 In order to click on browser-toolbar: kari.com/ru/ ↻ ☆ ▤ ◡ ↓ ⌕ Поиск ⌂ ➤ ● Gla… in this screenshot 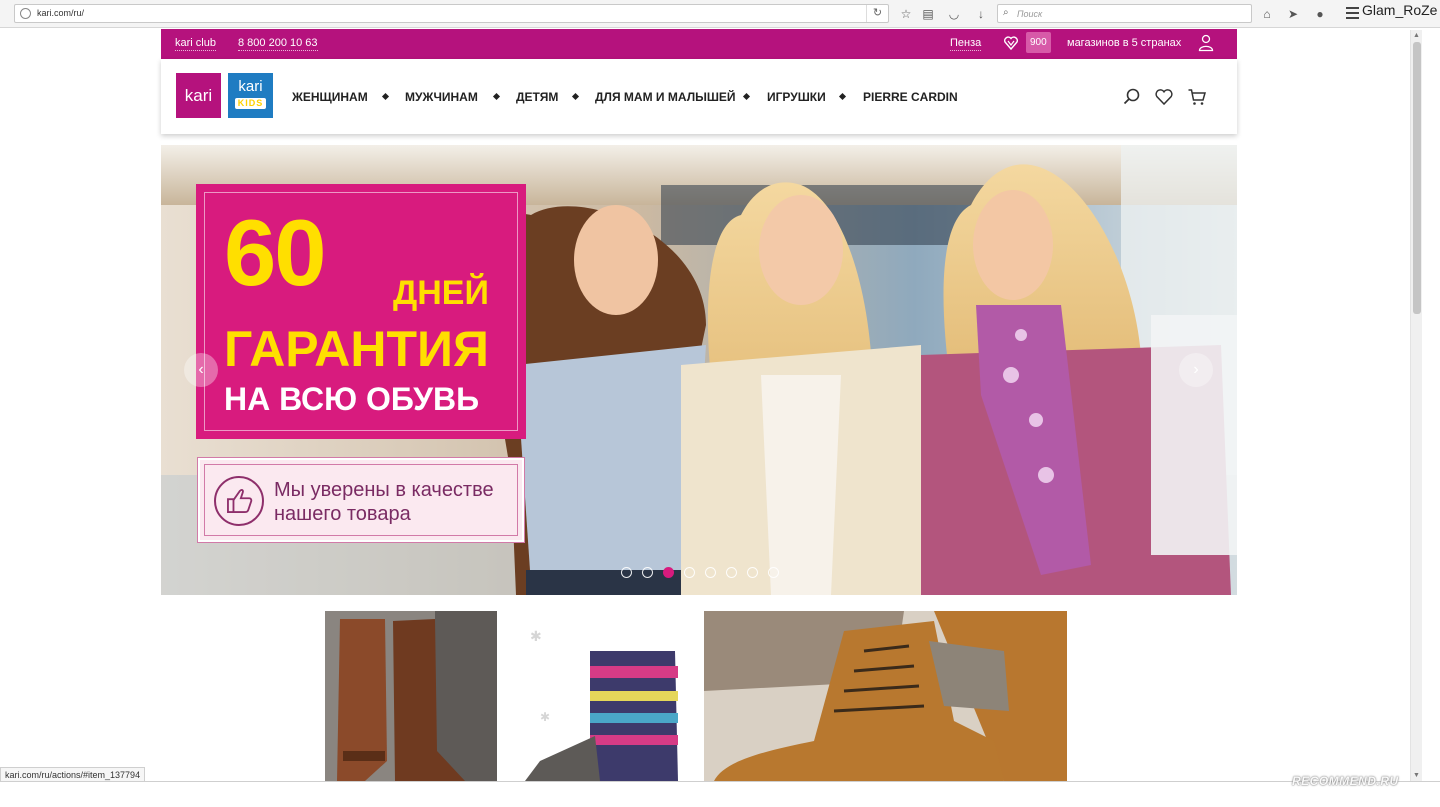, I will do `click(720, 14)`.